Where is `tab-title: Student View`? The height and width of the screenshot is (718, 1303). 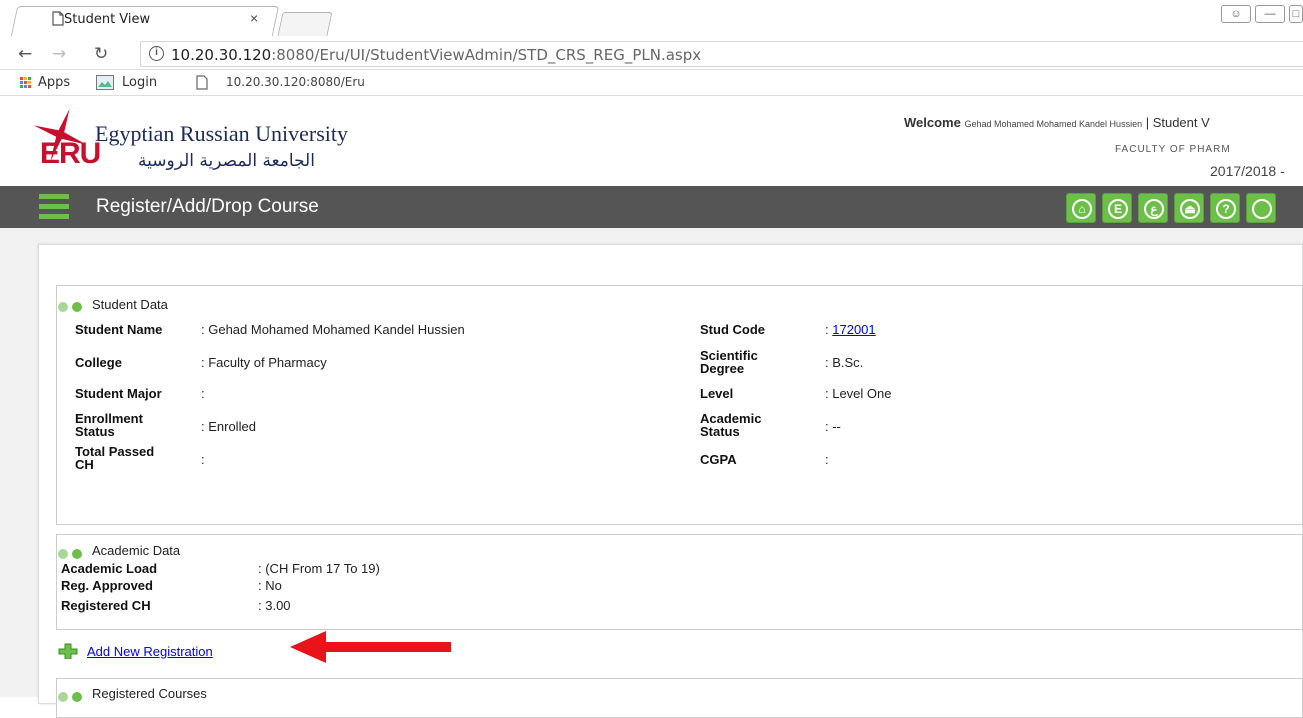
tab-title: Student View is located at coordinates (107, 19).